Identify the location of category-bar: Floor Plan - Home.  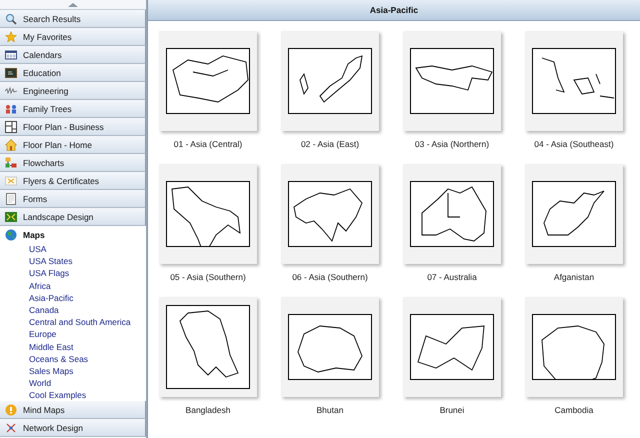
(73, 145).